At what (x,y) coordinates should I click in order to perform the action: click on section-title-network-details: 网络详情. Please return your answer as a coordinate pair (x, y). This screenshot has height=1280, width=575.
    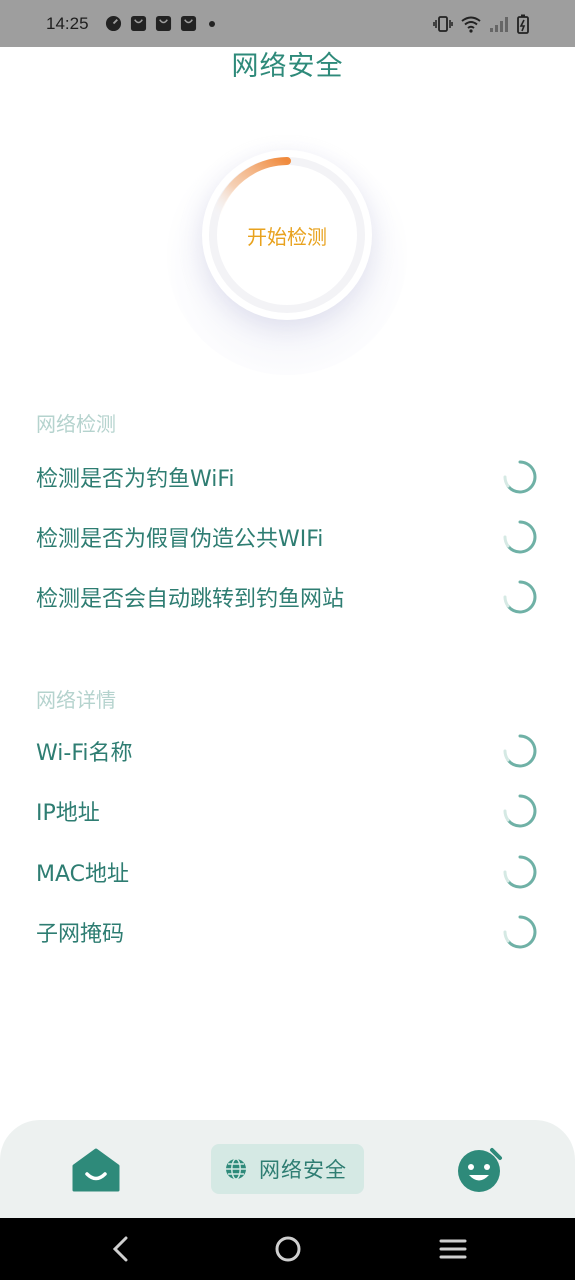
    Looking at the image, I should click on (76, 700).